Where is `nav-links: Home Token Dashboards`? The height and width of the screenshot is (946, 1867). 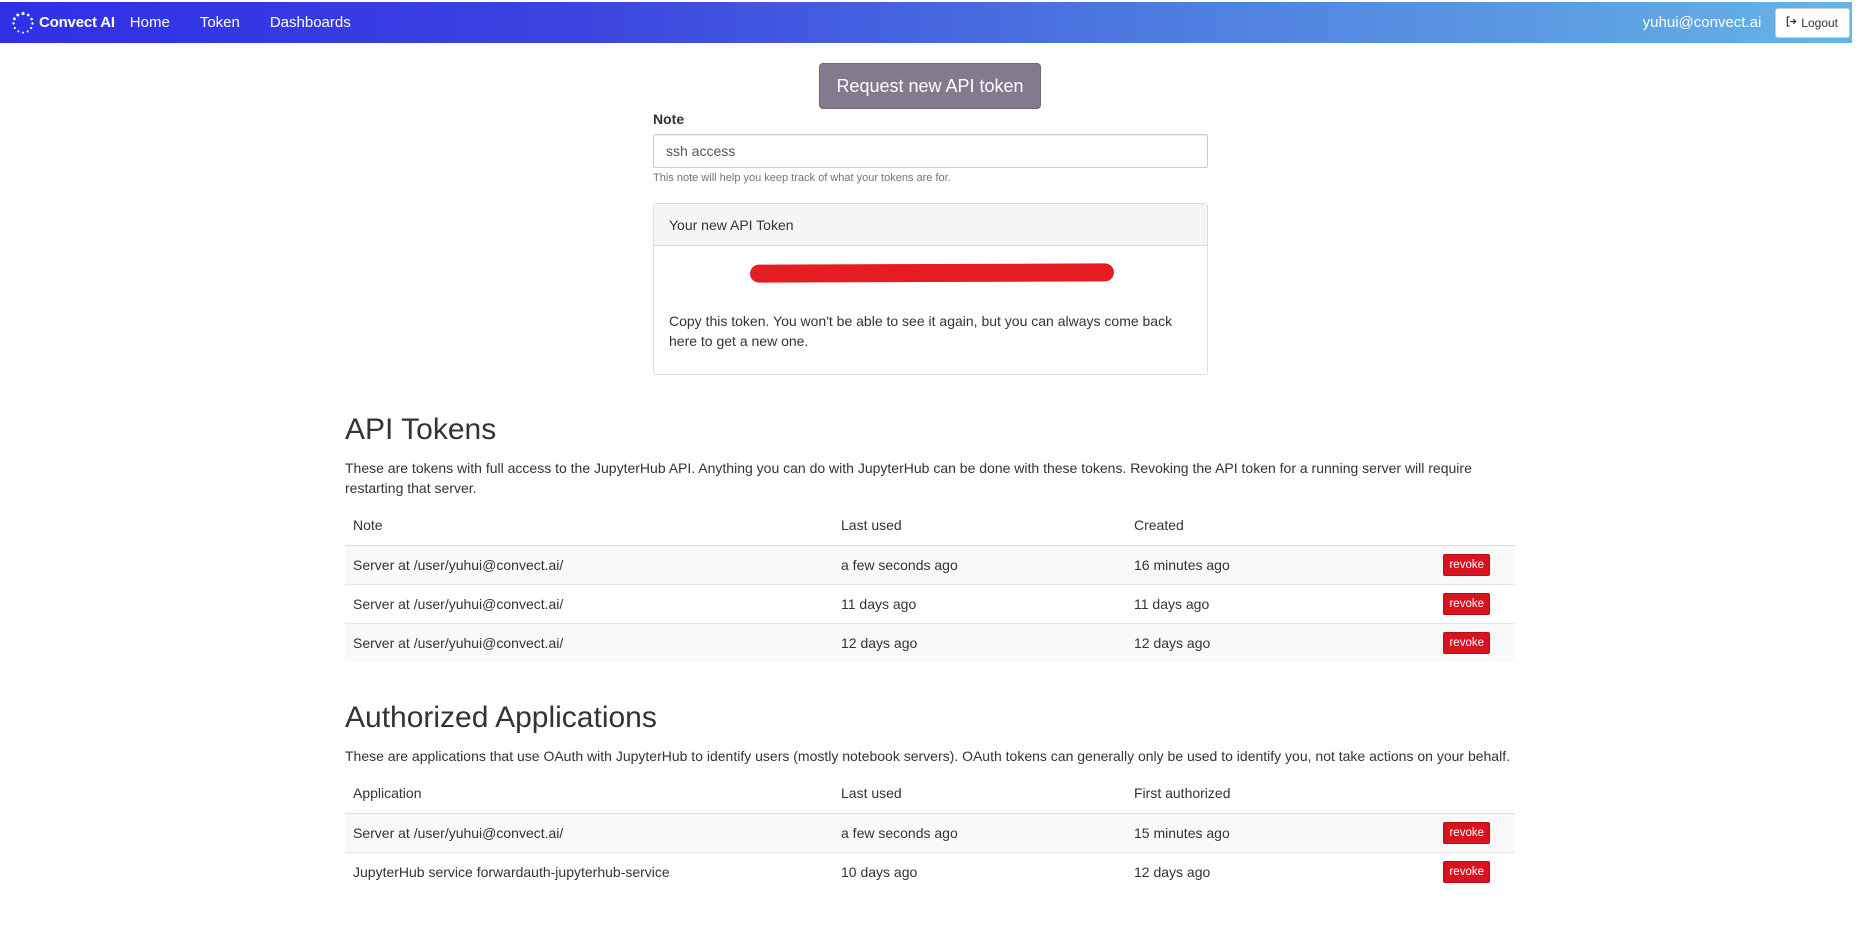
nav-links: Home Token Dashboards is located at coordinates (248, 22).